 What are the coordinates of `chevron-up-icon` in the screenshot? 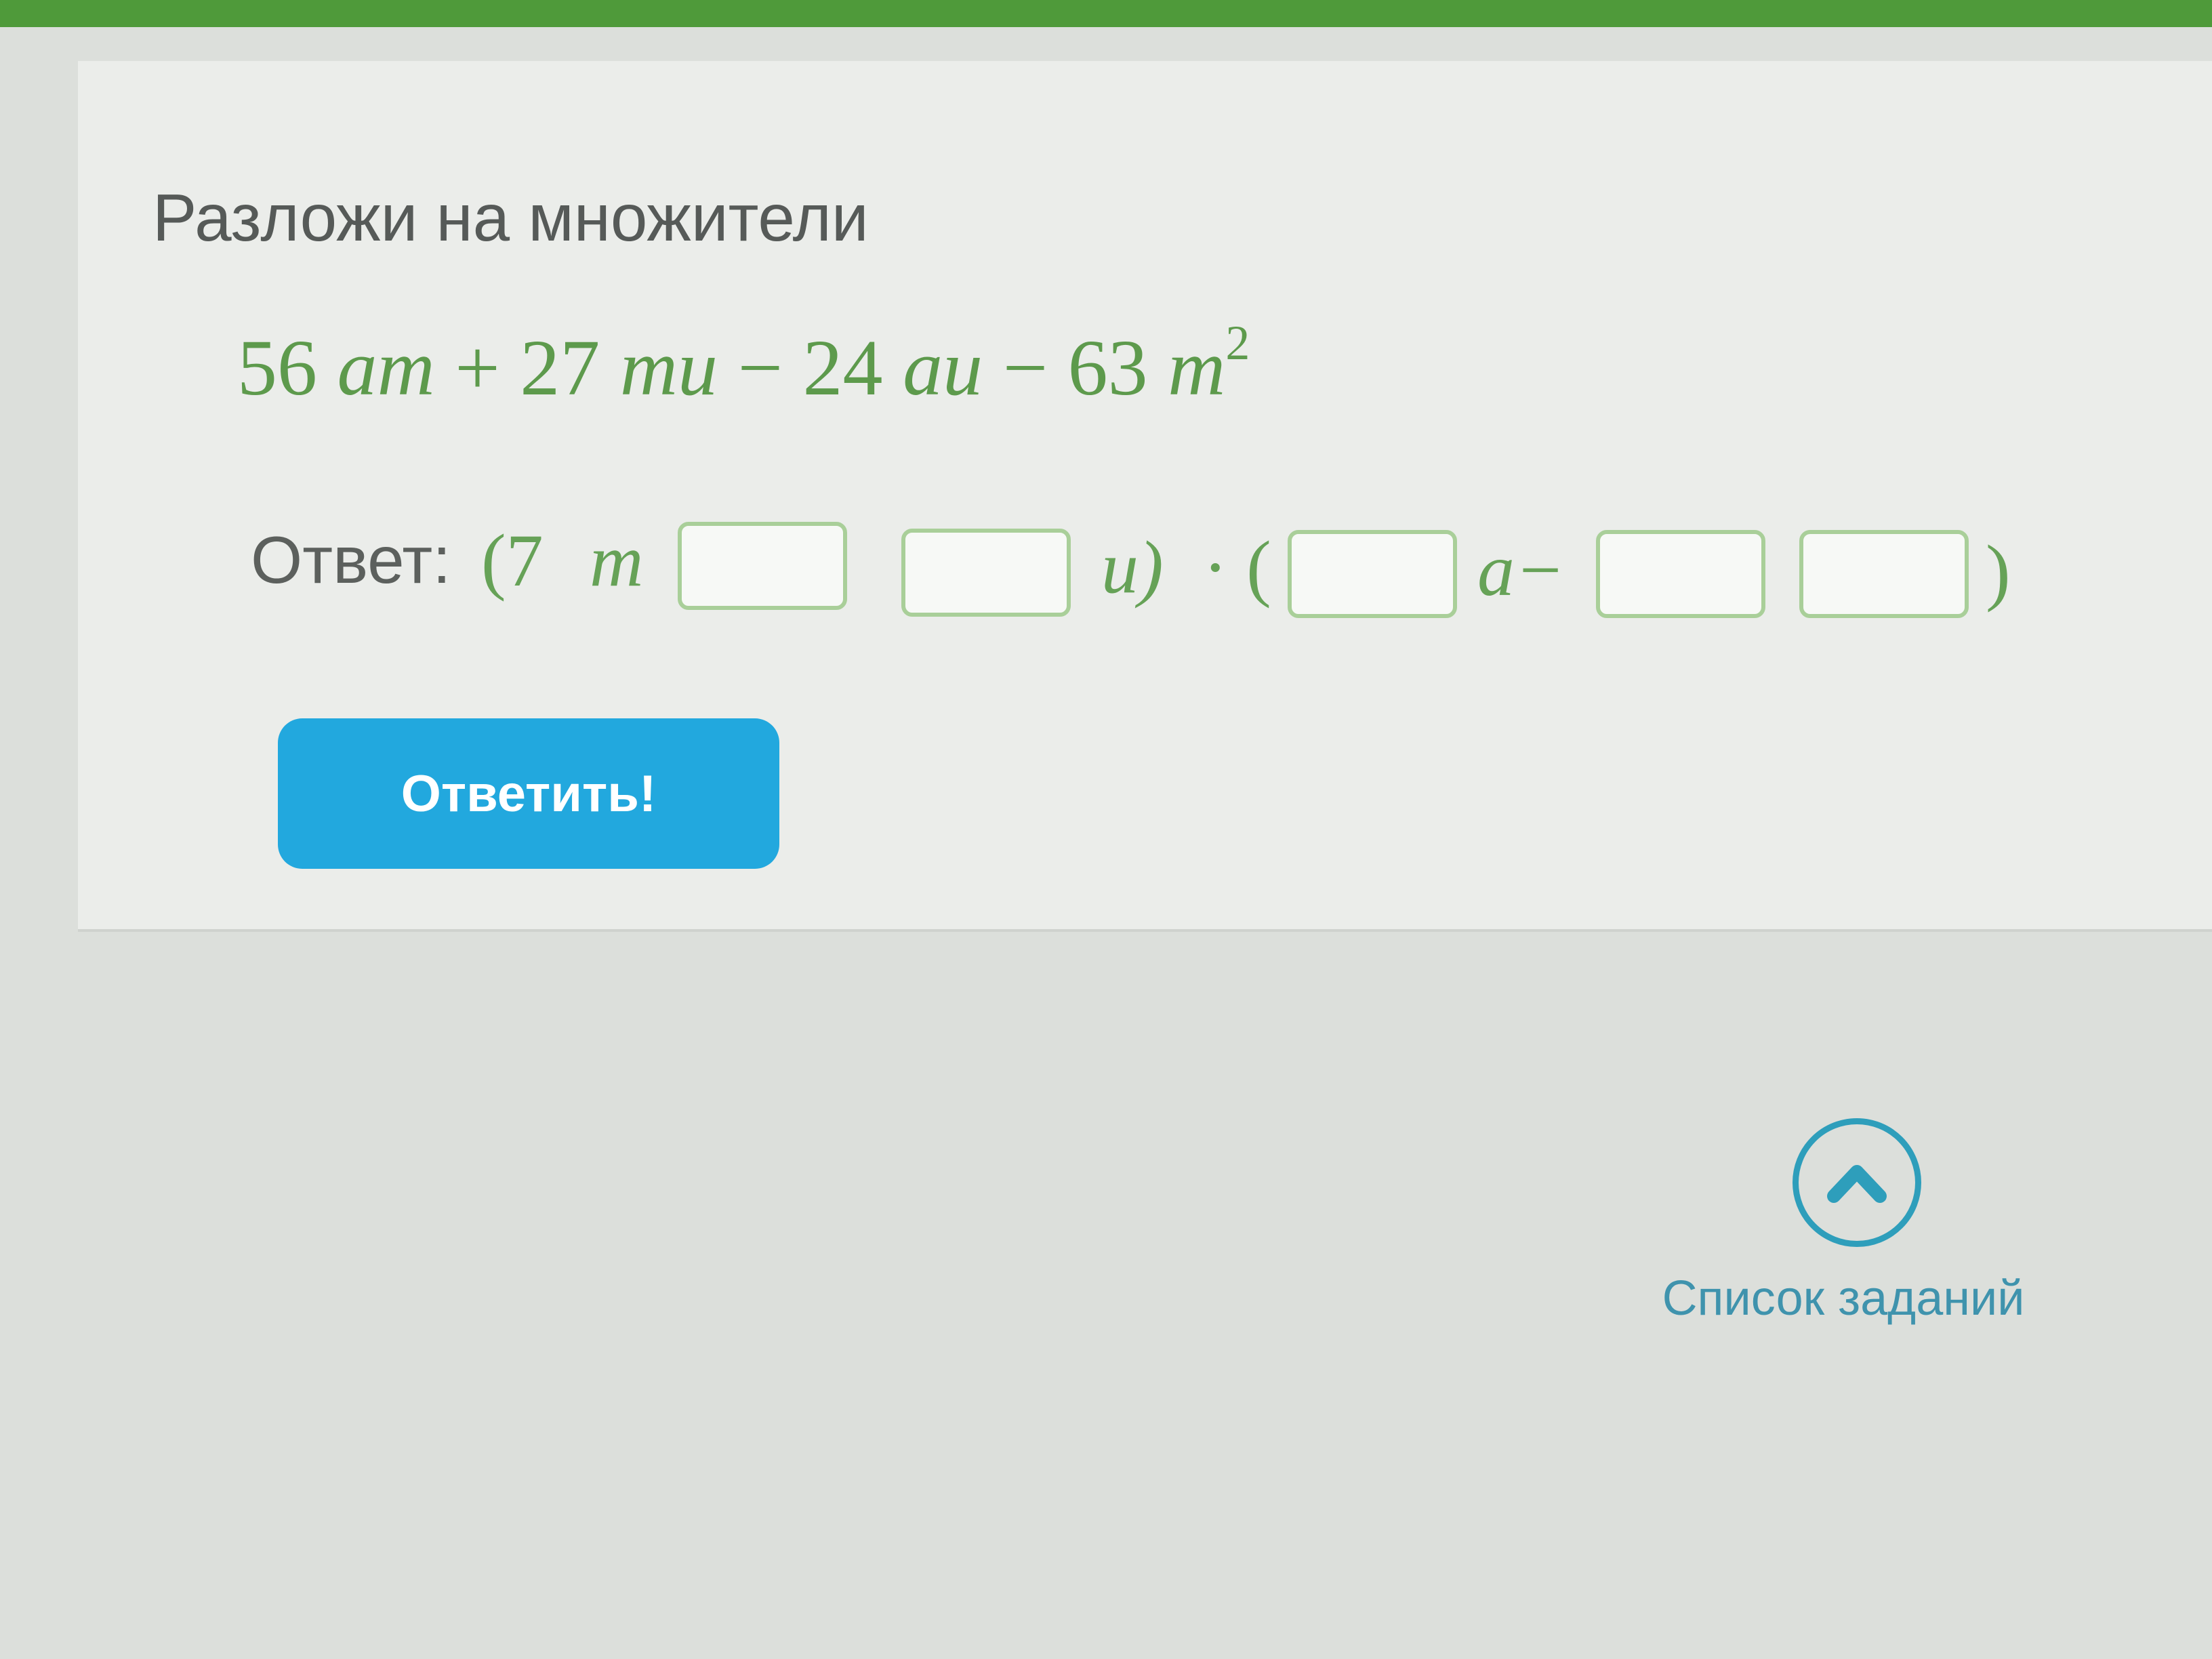 It's located at (1857, 1184).